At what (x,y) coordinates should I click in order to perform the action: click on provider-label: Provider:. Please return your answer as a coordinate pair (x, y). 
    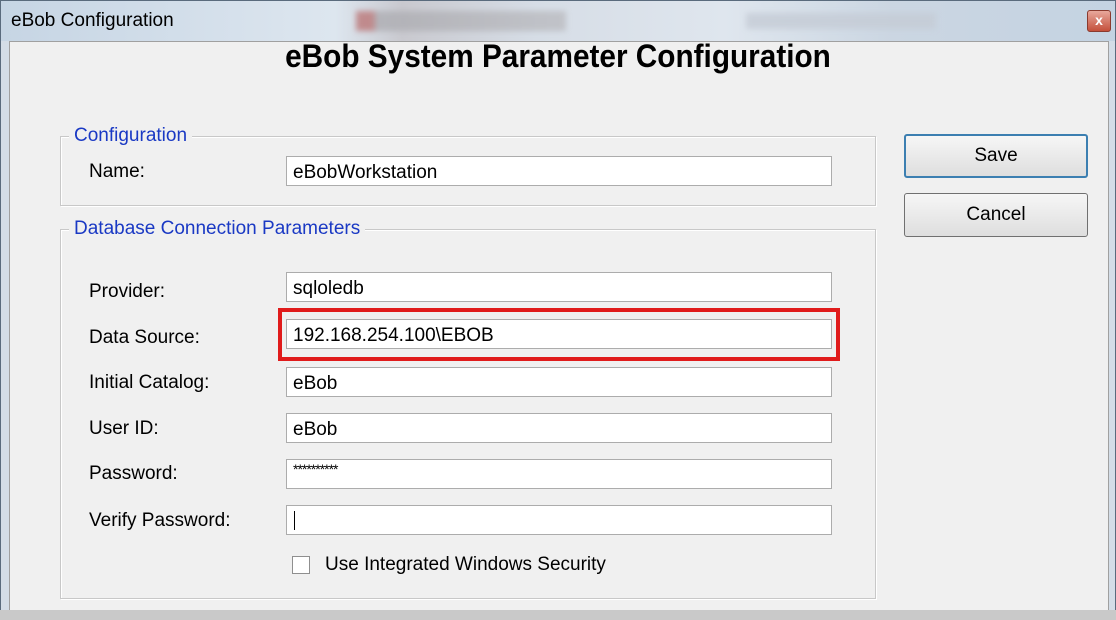
    Looking at the image, I should click on (127, 291).